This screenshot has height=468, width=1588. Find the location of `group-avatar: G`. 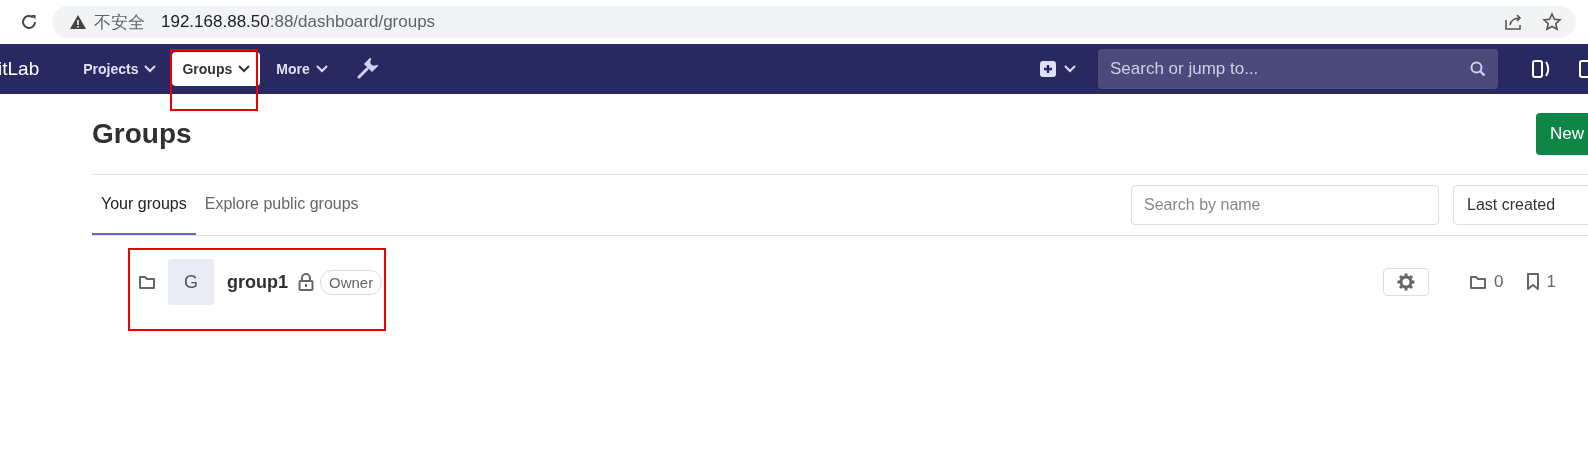

group-avatar: G is located at coordinates (191, 282).